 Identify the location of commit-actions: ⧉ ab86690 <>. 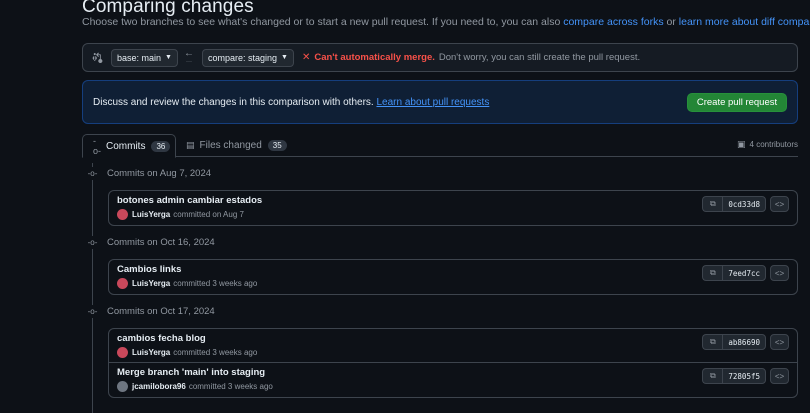
(745, 342).